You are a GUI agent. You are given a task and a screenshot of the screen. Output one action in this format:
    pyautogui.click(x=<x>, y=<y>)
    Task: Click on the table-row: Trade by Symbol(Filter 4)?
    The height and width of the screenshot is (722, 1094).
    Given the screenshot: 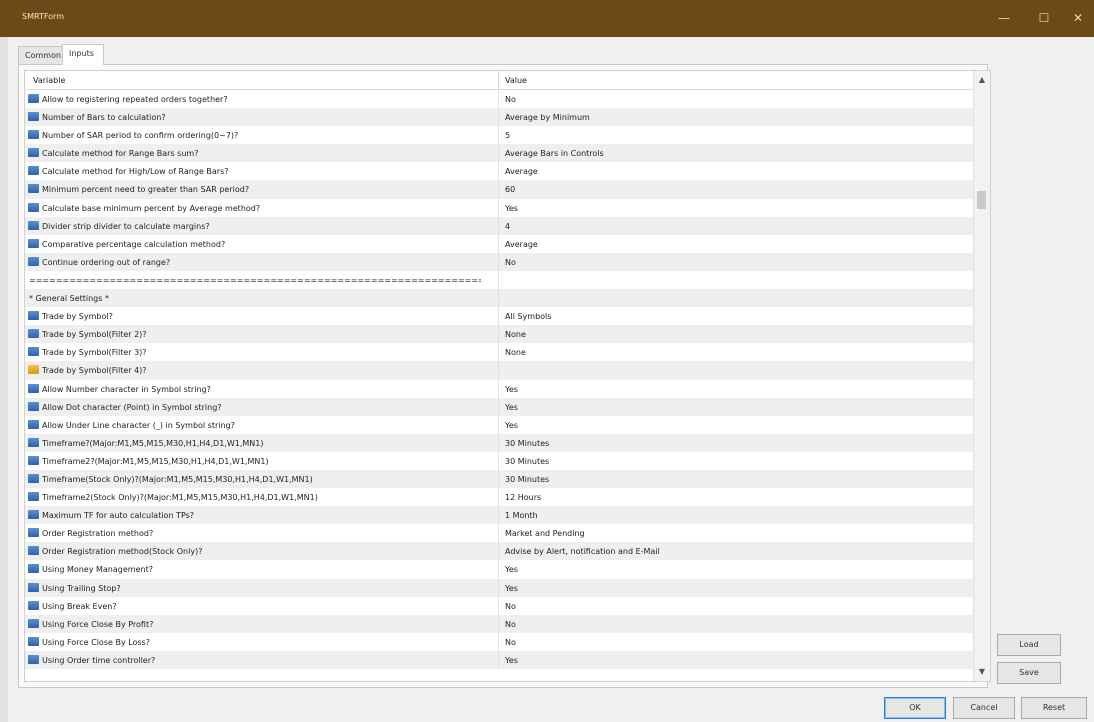 What is the action you would take?
    pyautogui.click(x=499, y=370)
    